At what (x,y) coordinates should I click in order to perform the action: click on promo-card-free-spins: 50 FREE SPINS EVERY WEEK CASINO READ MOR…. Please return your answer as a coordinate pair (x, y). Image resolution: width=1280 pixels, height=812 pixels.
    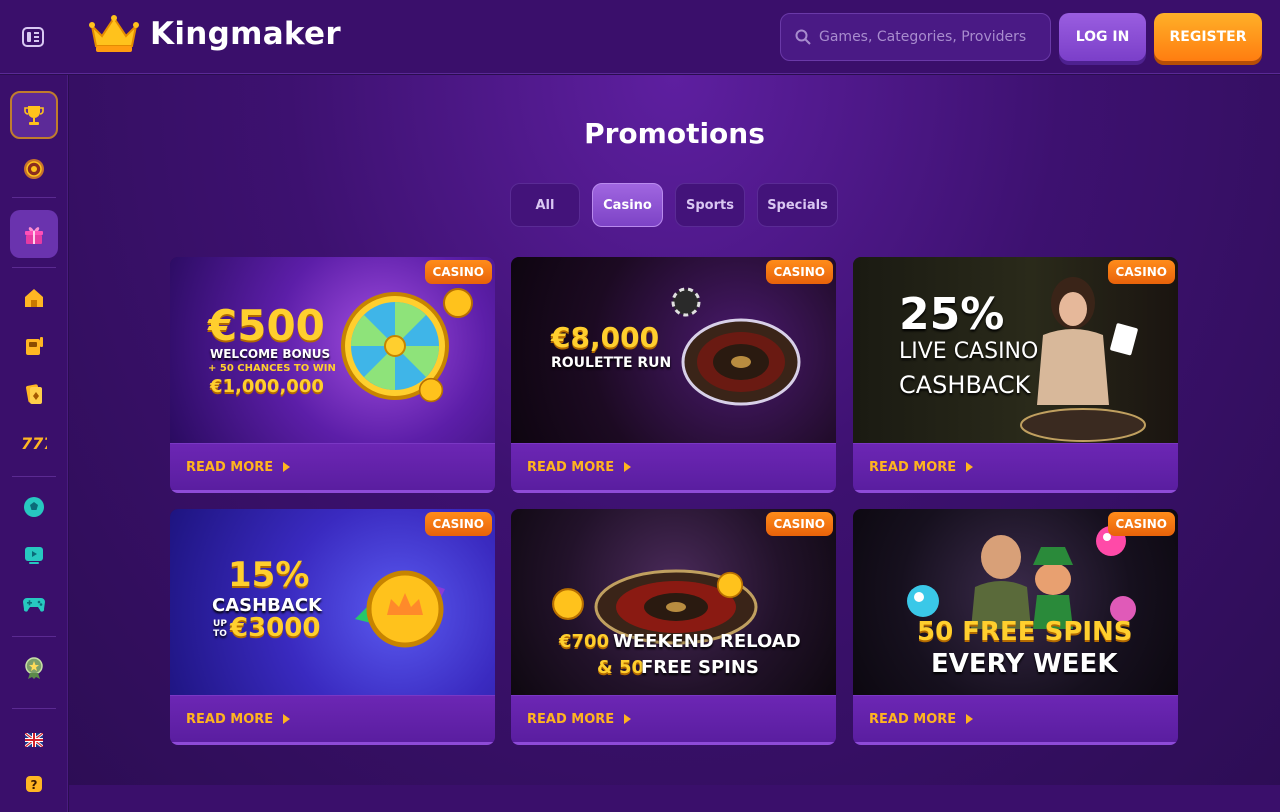
    Looking at the image, I should click on (1015, 627).